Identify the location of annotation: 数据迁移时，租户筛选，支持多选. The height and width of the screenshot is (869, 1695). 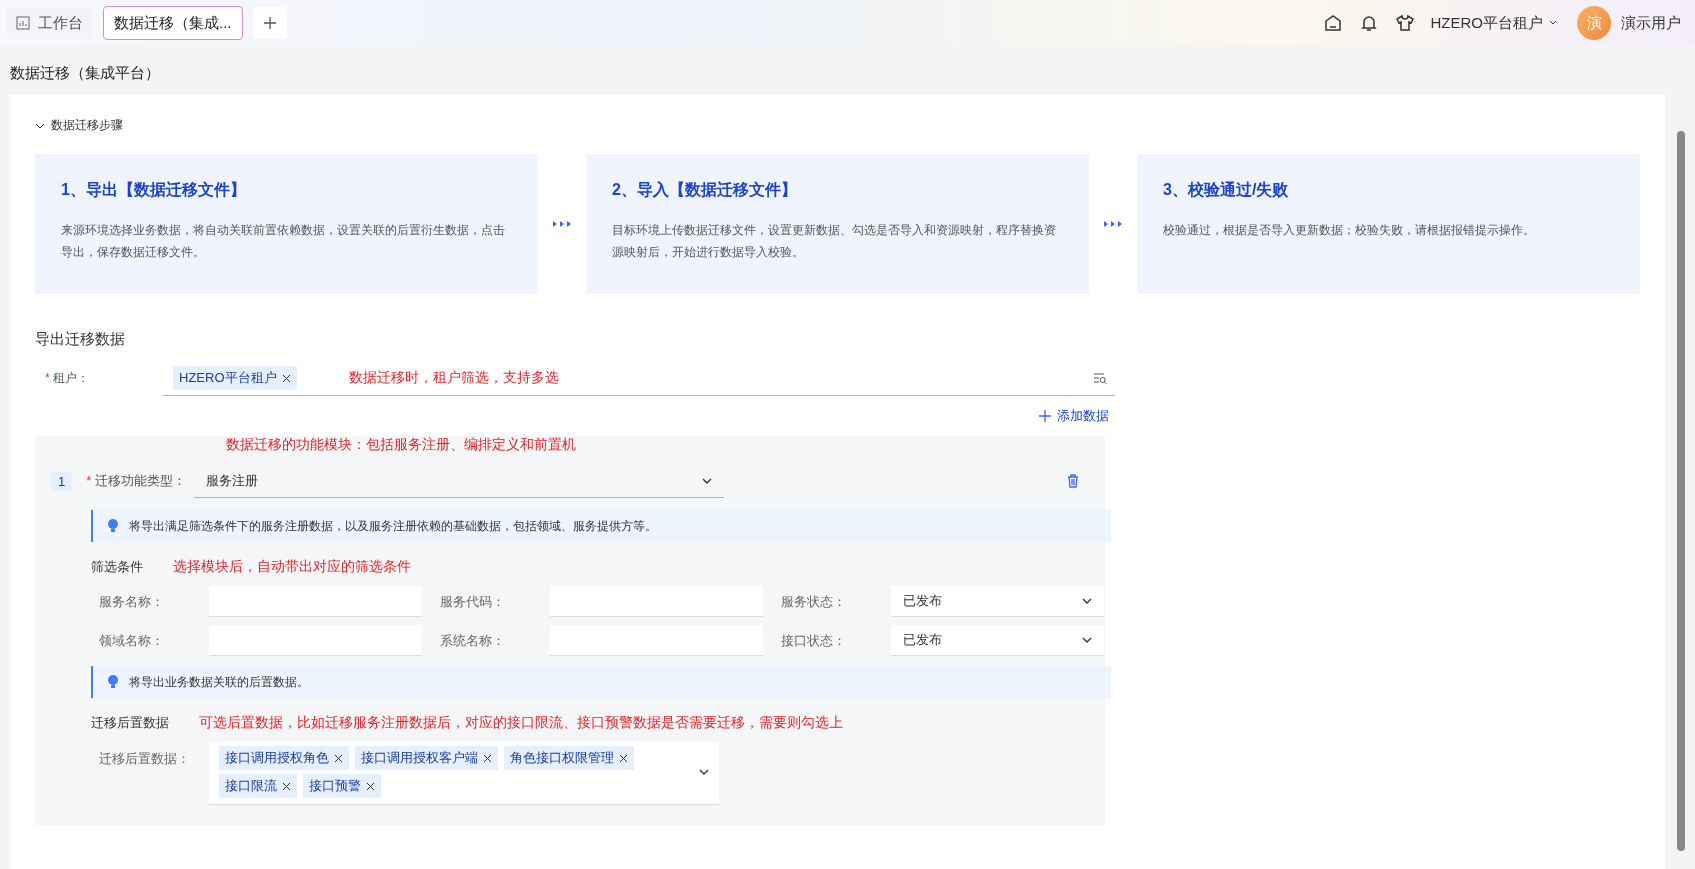
(453, 378).